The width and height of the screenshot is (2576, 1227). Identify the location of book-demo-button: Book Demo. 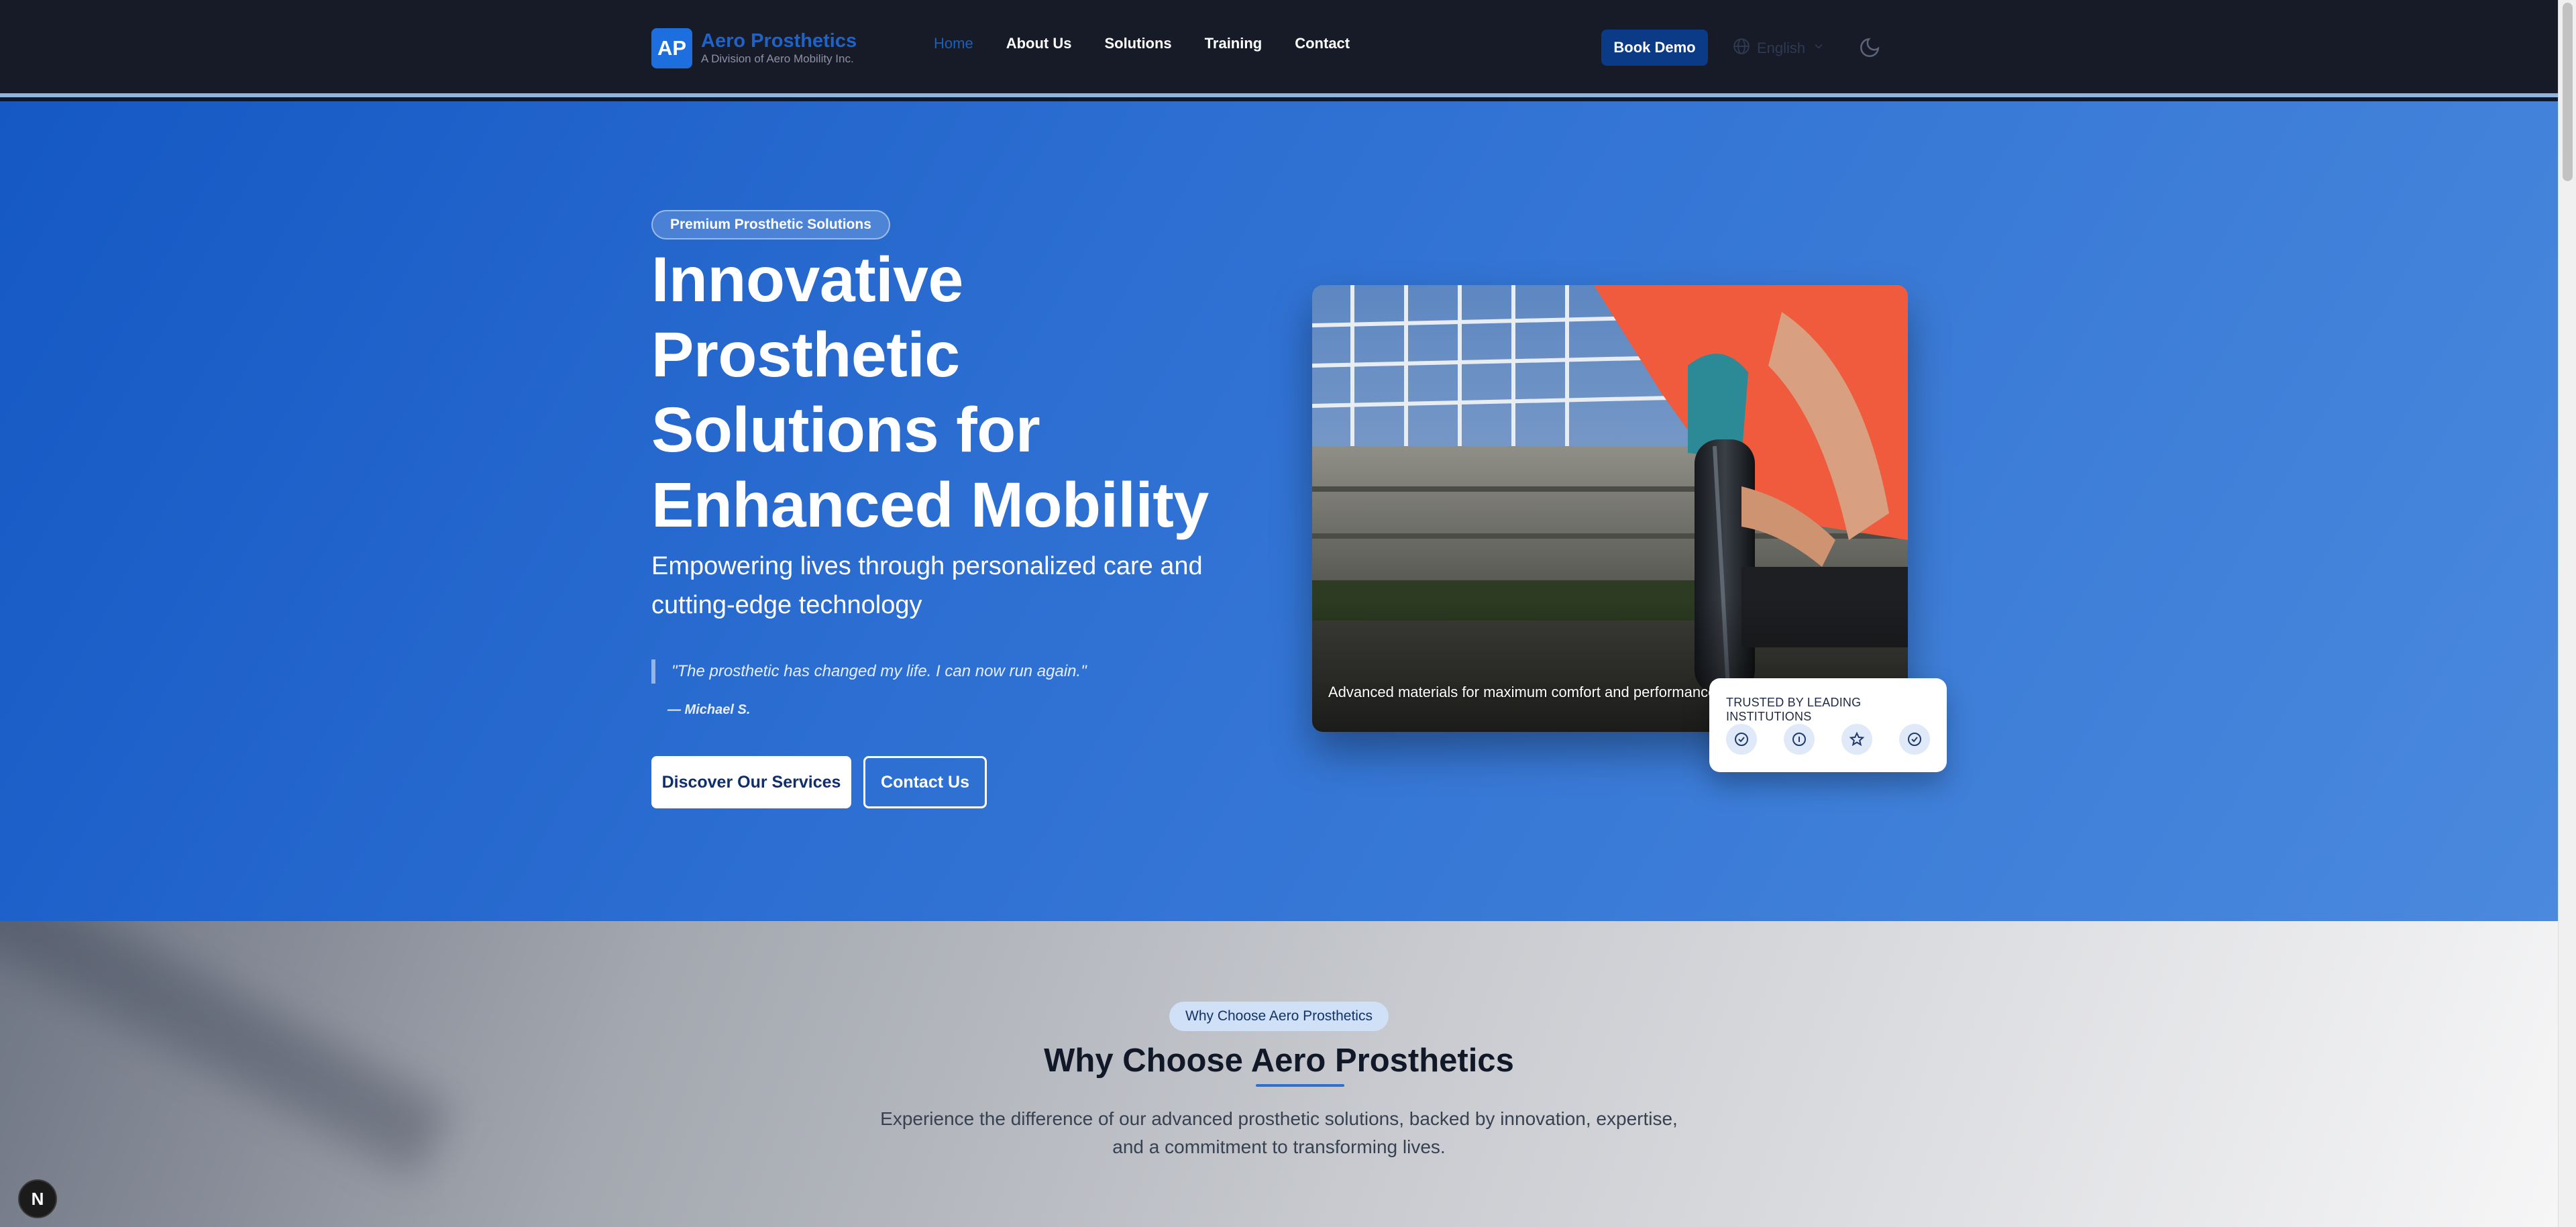
(1654, 48).